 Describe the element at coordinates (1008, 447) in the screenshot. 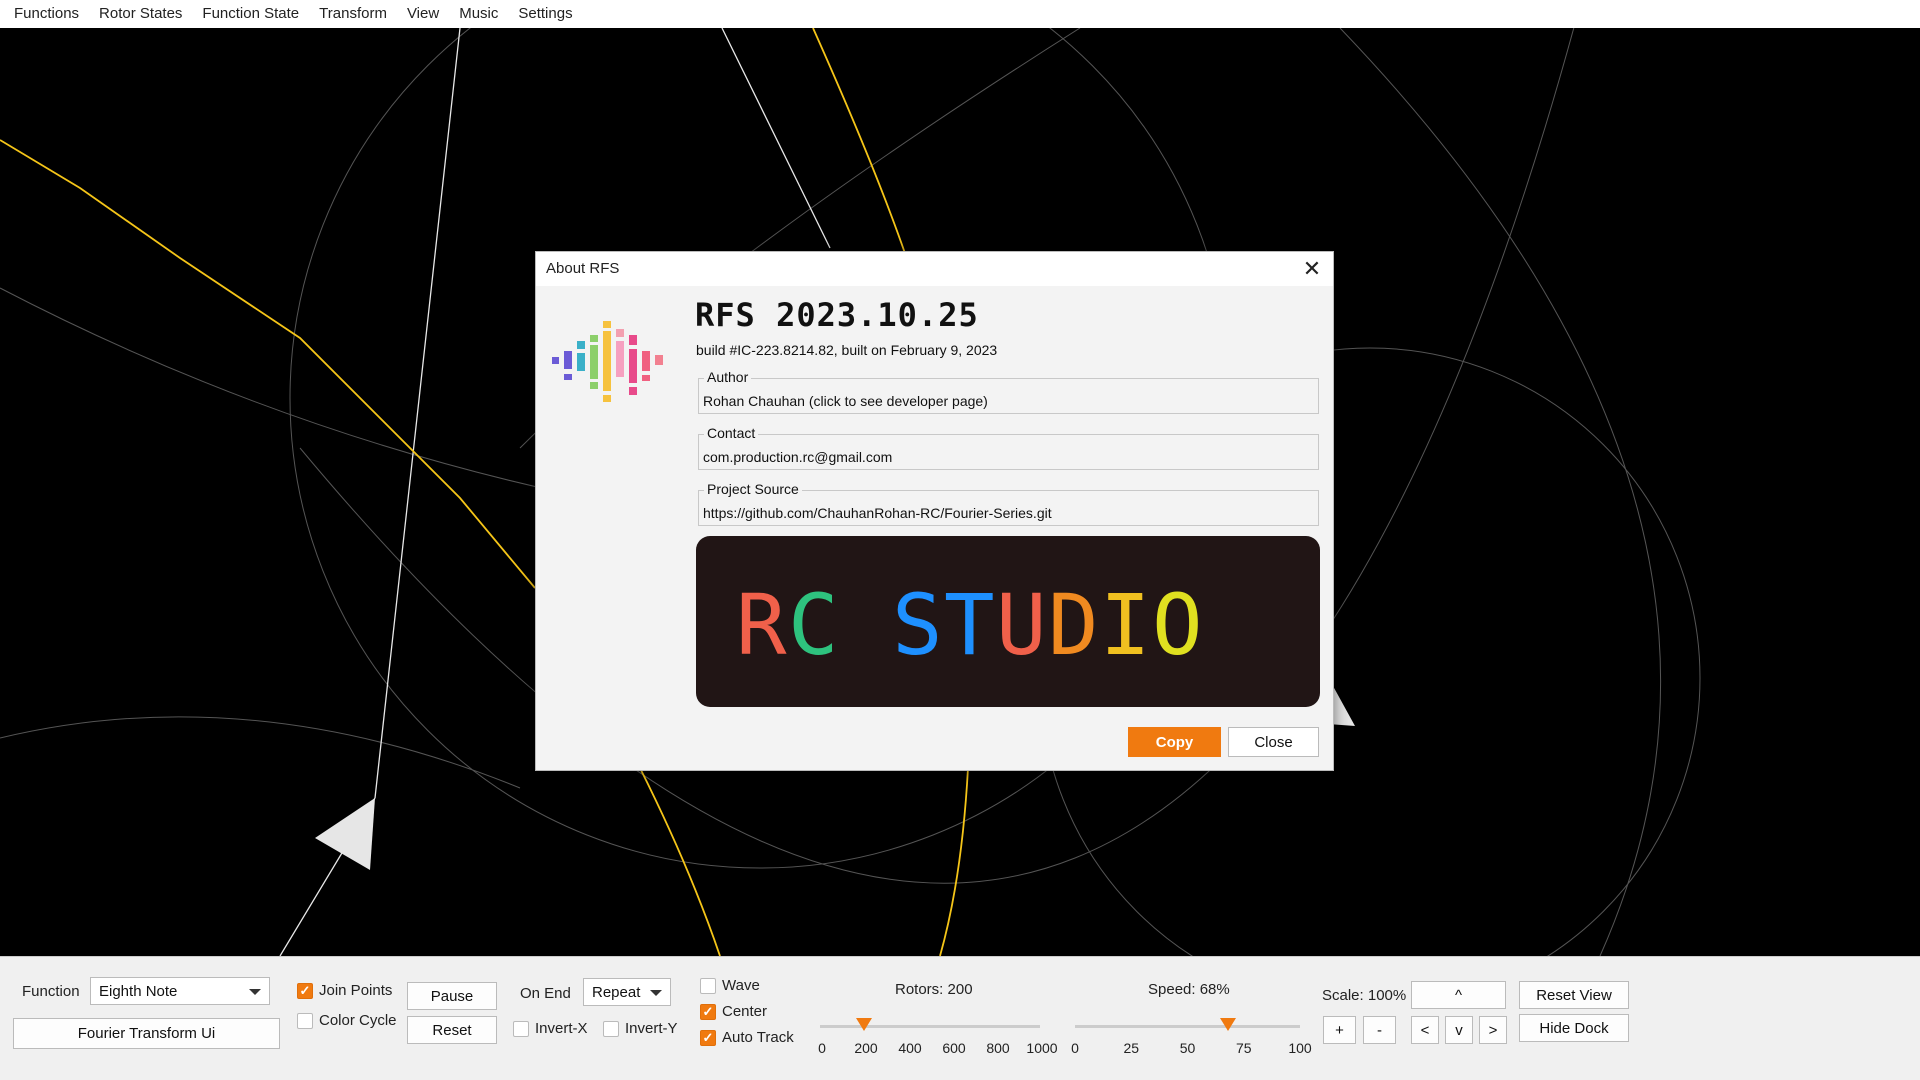

I see `contact-group: Contact com.production.rc@gmail.com` at that location.